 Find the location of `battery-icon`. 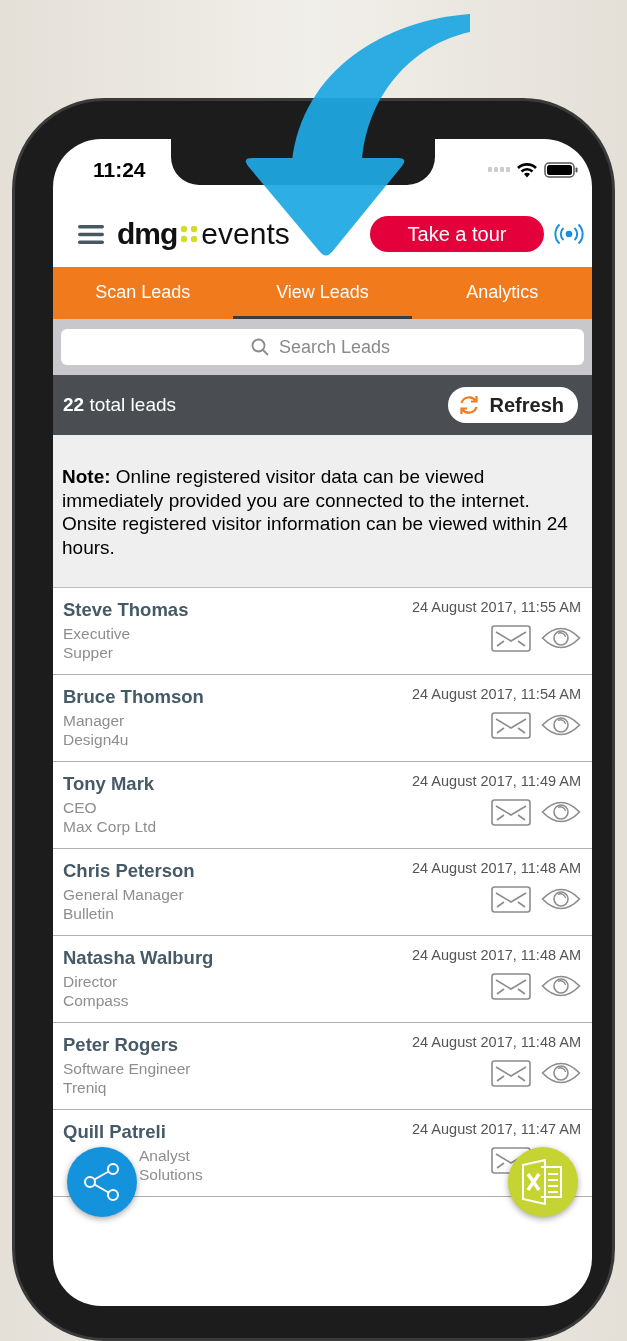

battery-icon is located at coordinates (561, 170).